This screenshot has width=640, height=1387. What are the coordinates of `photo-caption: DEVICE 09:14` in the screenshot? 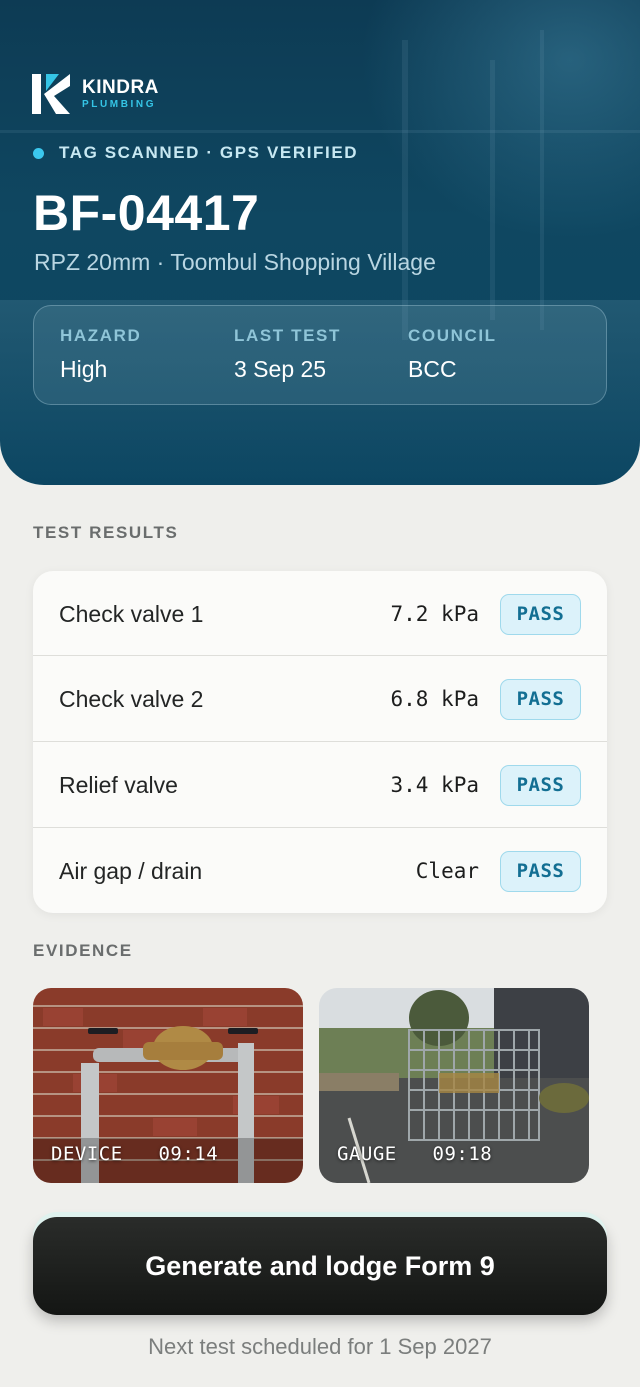 It's located at (134, 1154).